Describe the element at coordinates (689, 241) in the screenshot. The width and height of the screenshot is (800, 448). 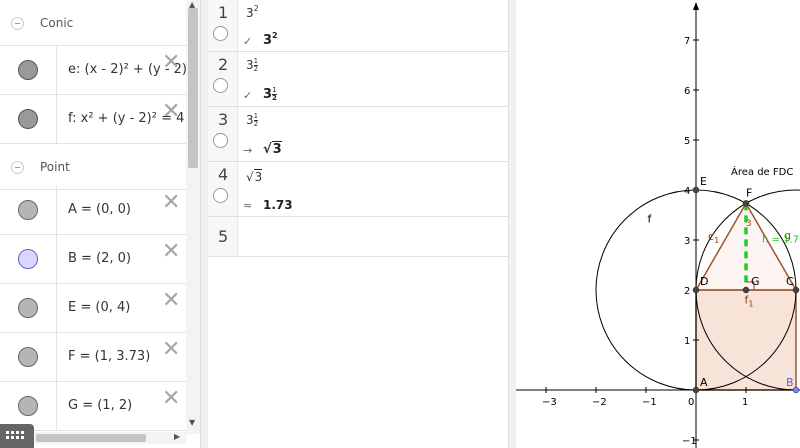
I see `y-tick-labels: 1 2 3 4 5 6 7 −1` at that location.